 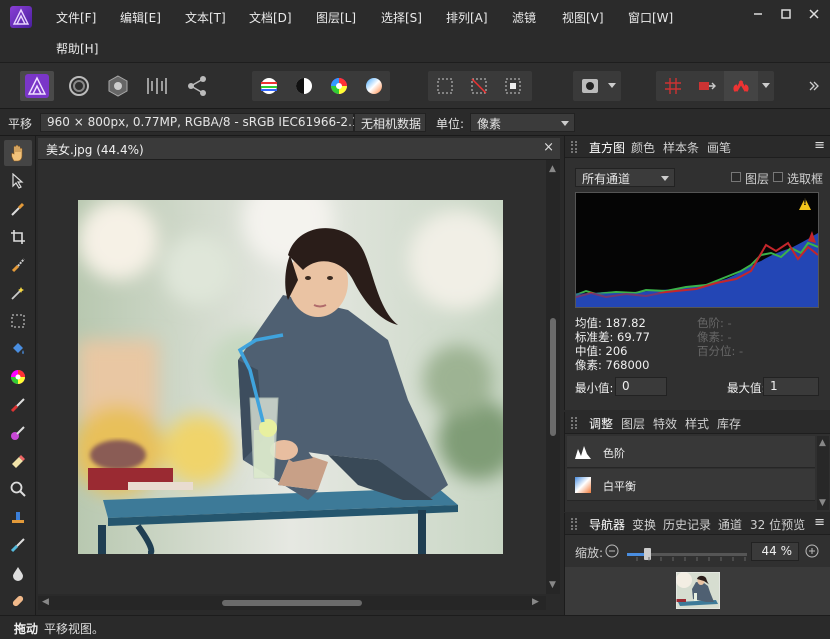 What do you see at coordinates (691, 452) in the screenshot?
I see `adjustment-levels: 色阶` at bounding box center [691, 452].